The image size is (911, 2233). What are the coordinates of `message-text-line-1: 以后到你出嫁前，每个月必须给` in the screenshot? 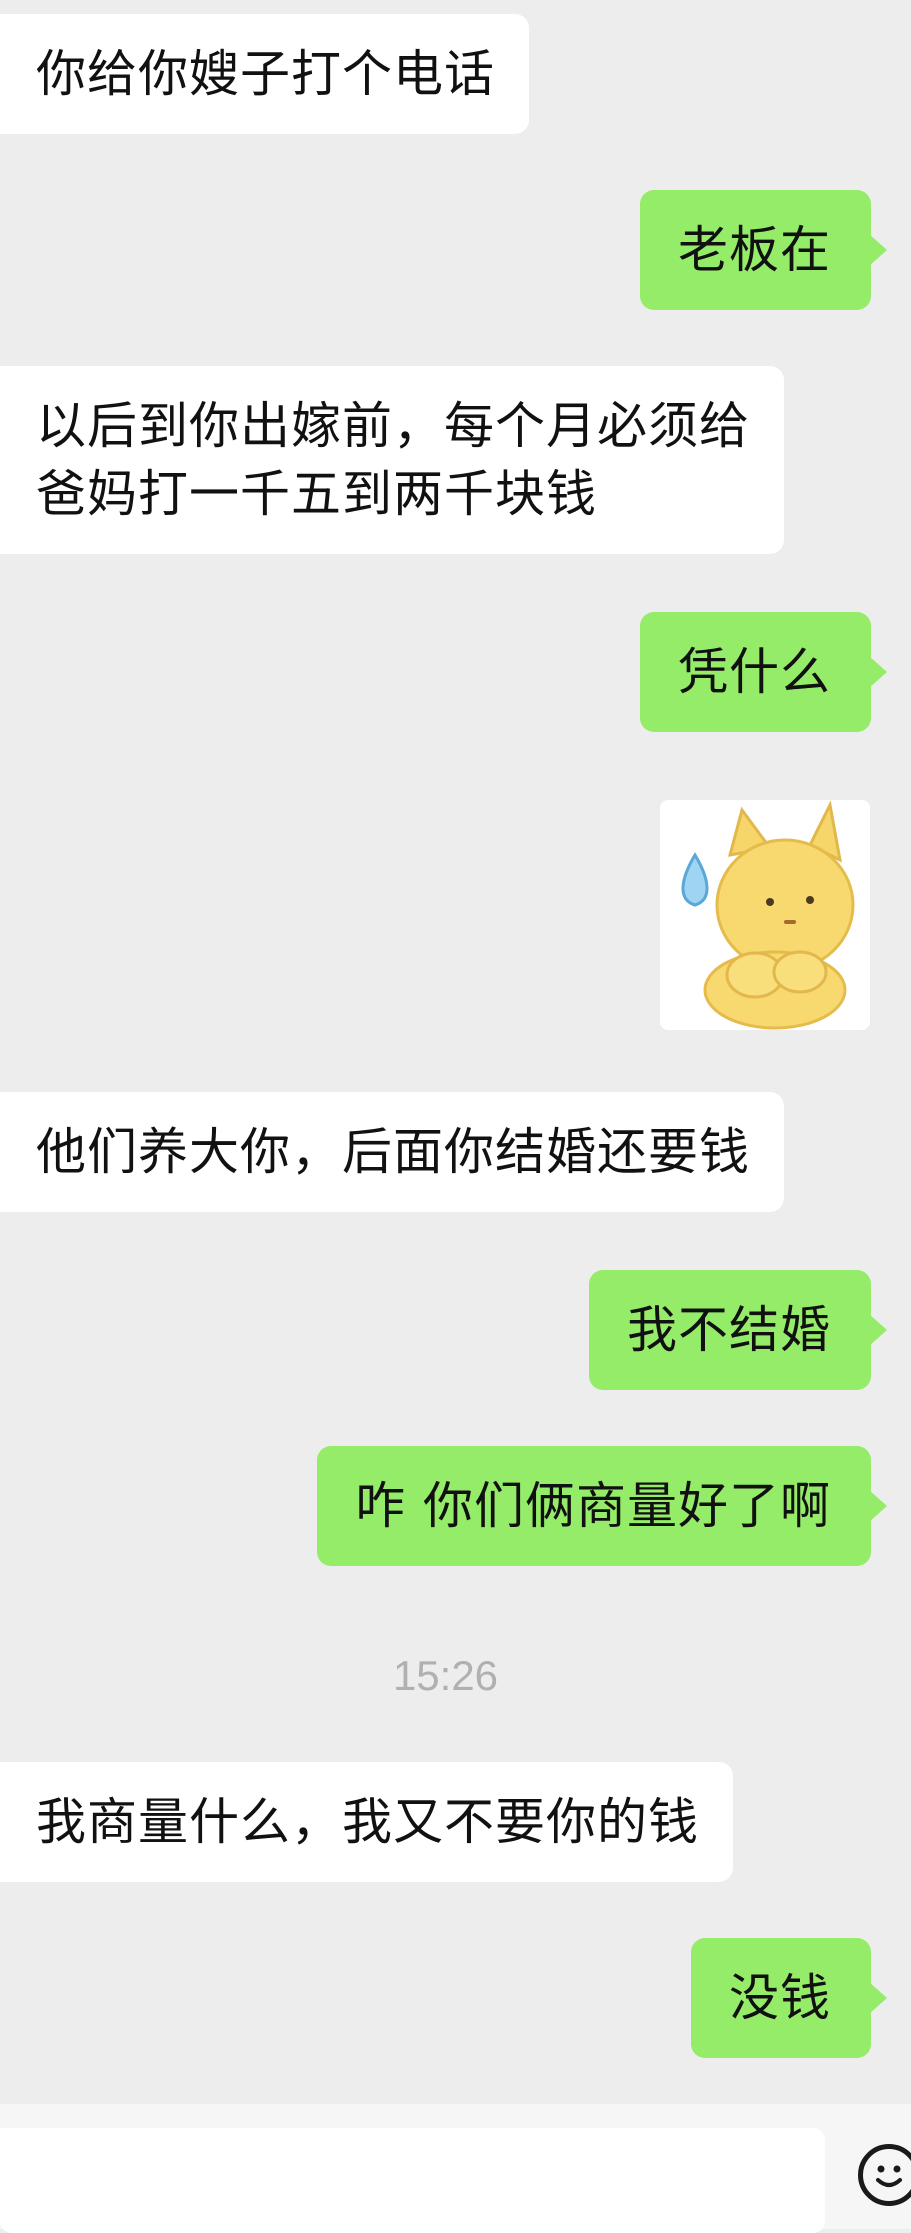 It's located at (393, 426).